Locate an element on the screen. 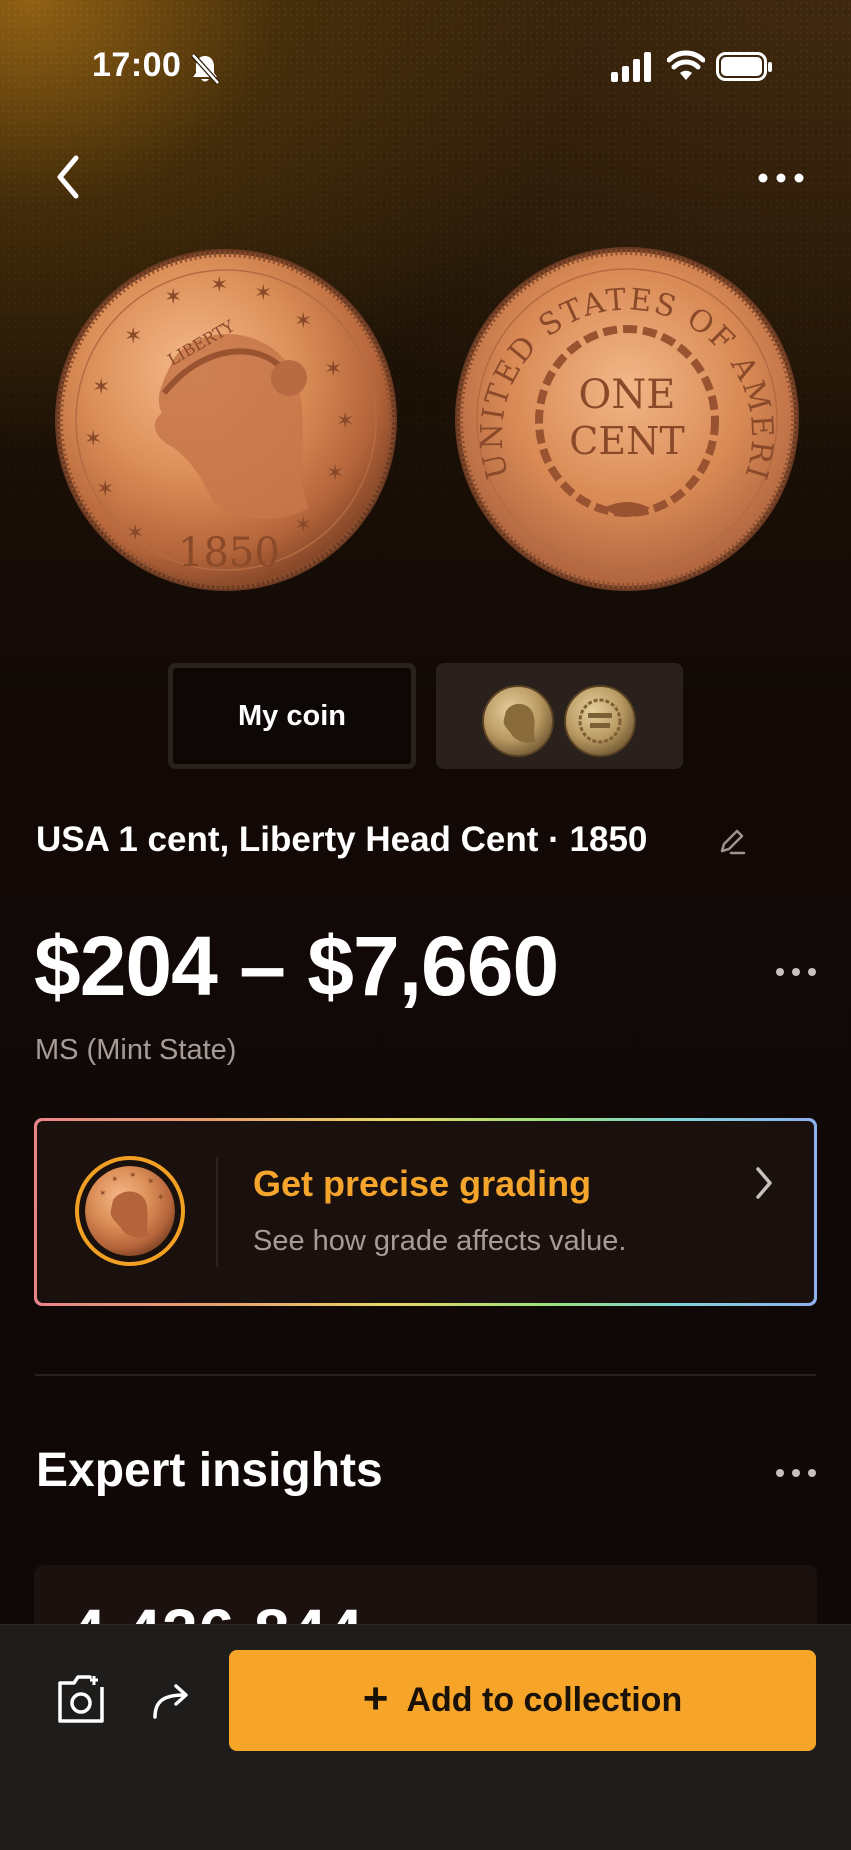 The width and height of the screenshot is (851, 1850). add-to-collection-button: + Add to collection is located at coordinates (522, 1700).